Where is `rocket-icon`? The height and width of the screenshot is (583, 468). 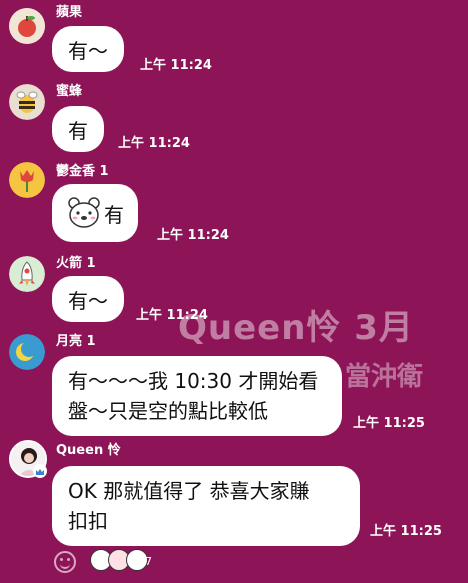
rocket-icon is located at coordinates (27, 274).